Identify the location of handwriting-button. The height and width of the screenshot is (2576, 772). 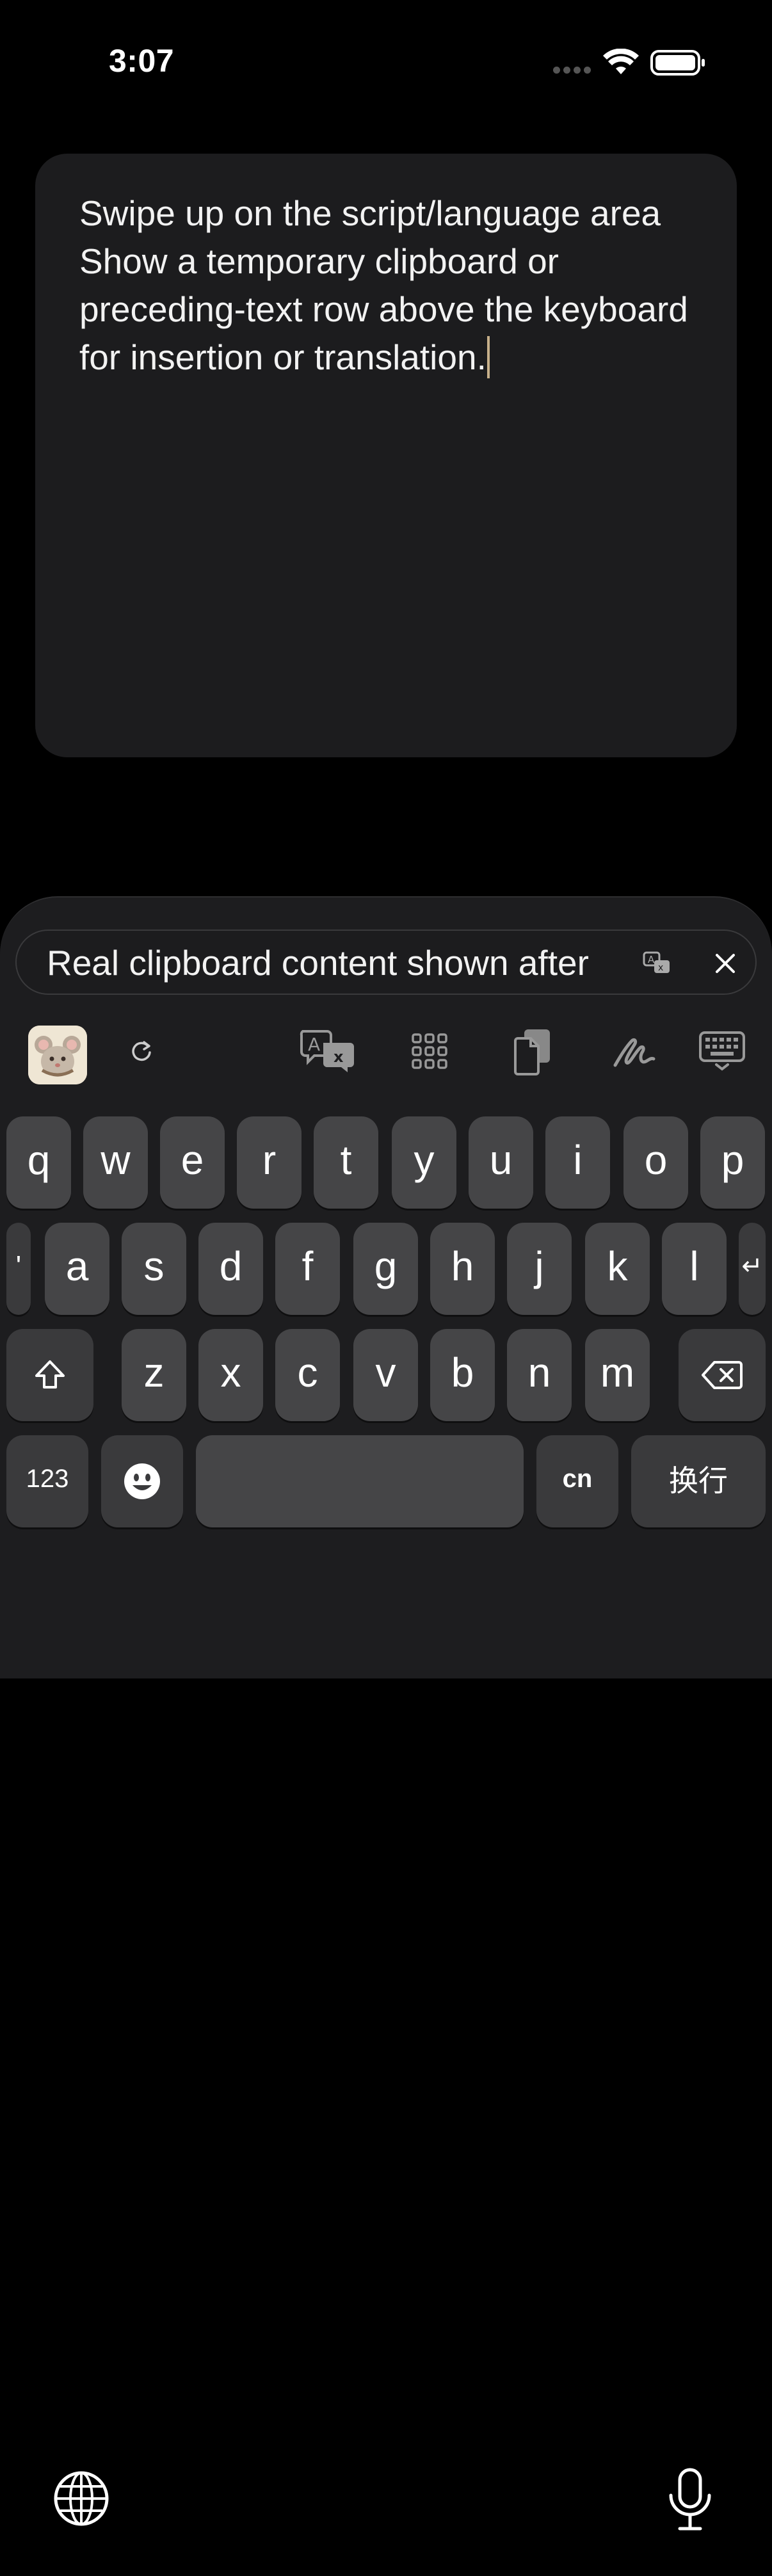
(633, 1051).